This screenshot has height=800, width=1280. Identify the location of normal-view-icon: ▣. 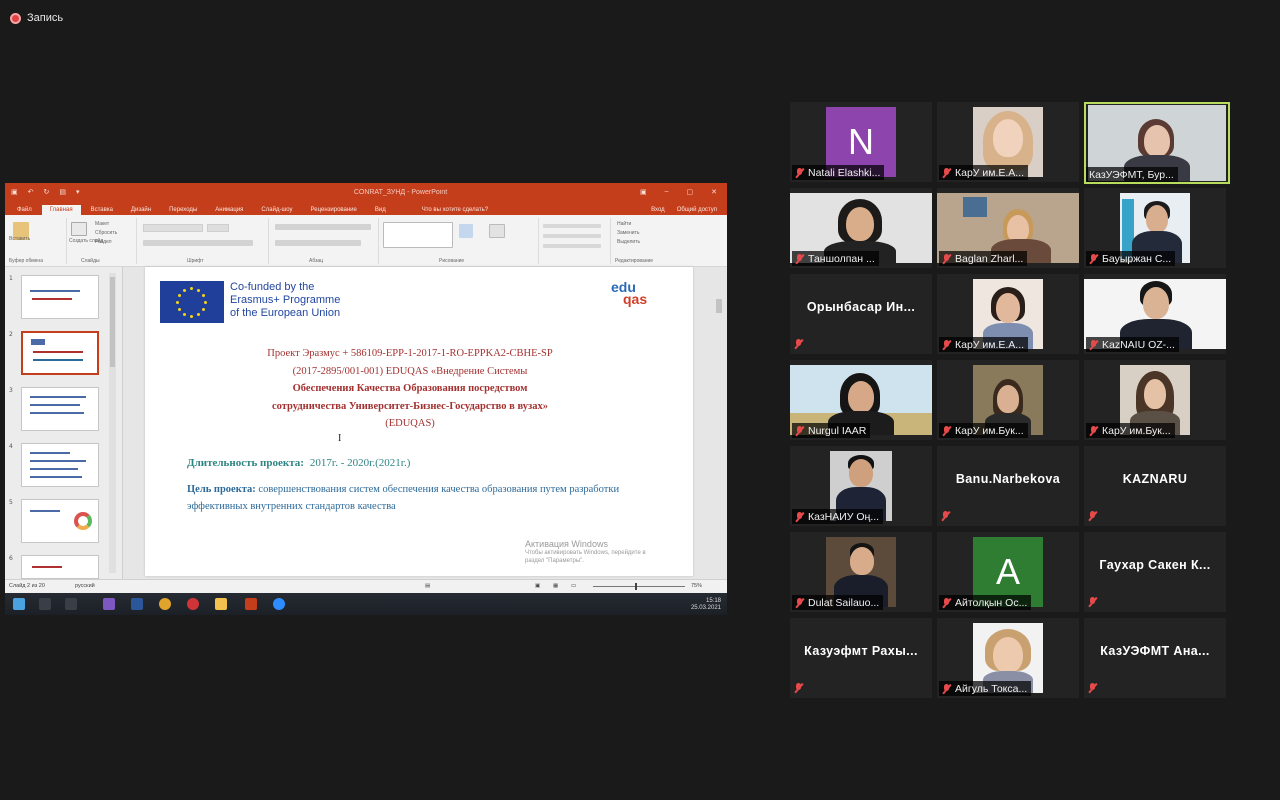
(537, 586).